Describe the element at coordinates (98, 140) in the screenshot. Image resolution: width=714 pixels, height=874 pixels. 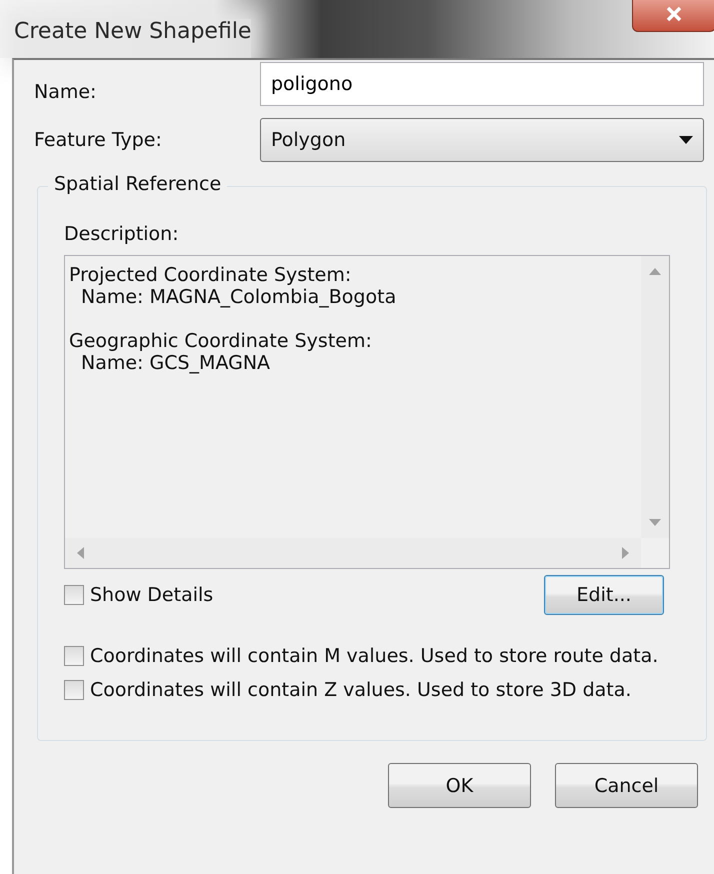
I see `field-label: Feature Type:` at that location.